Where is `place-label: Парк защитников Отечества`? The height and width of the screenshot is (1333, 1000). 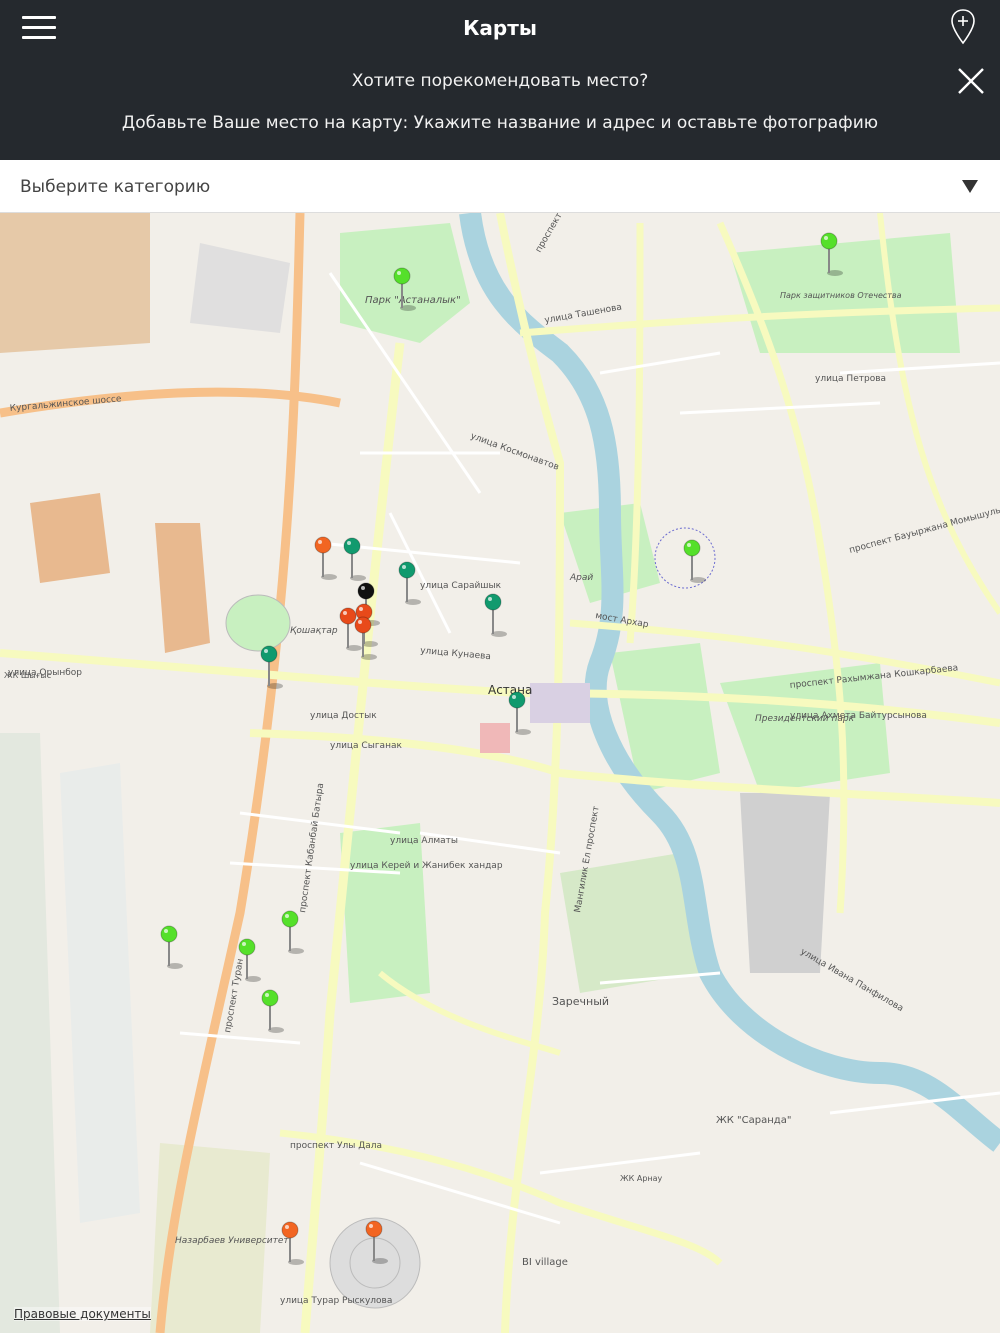 place-label: Парк защитников Отечества is located at coordinates (841, 295).